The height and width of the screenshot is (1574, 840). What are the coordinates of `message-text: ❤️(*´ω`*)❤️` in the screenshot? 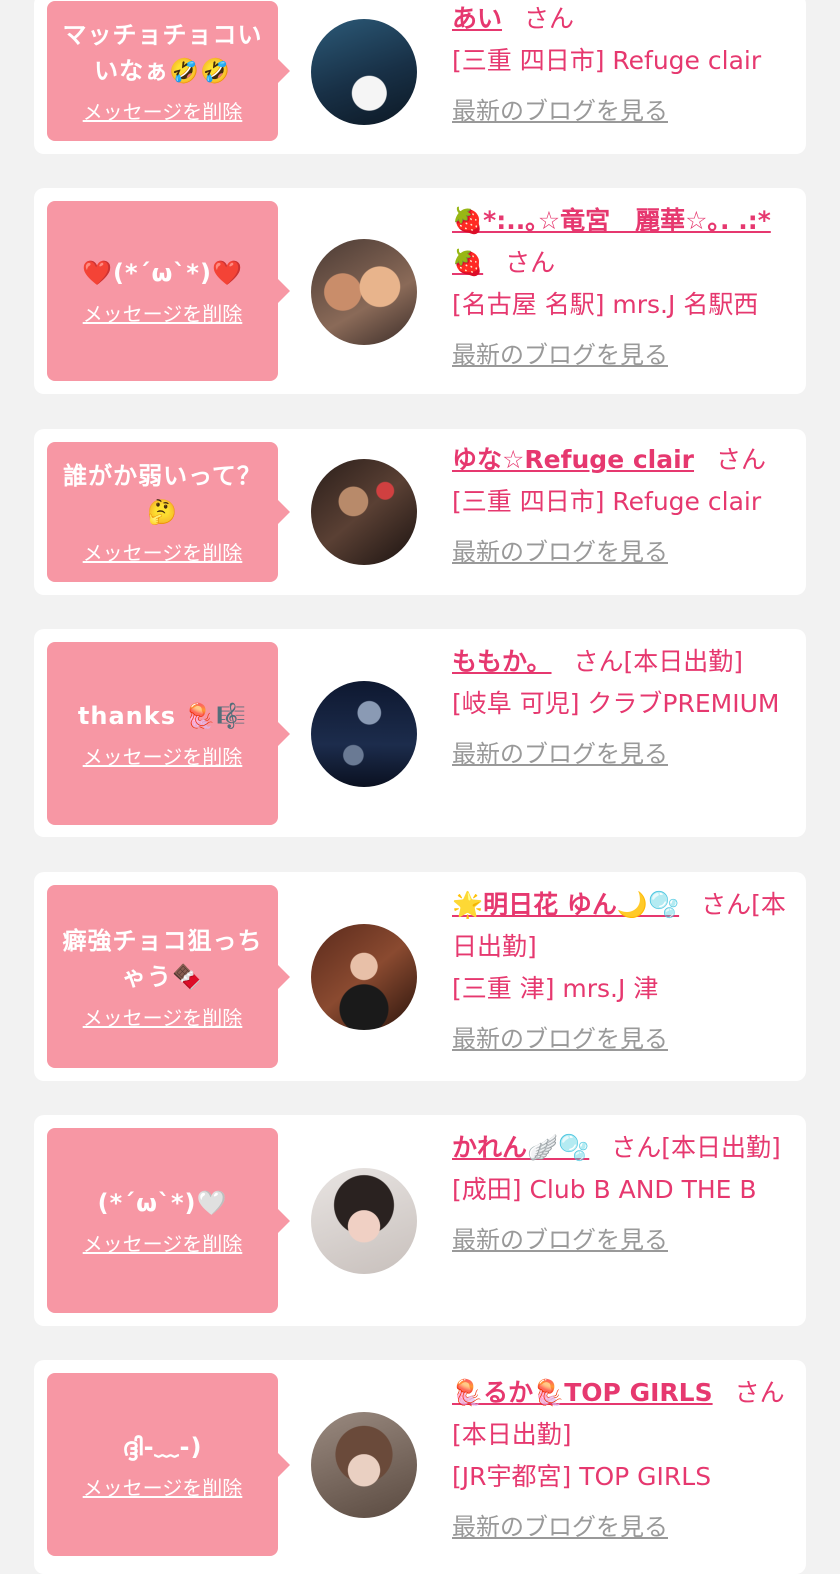 It's located at (162, 273).